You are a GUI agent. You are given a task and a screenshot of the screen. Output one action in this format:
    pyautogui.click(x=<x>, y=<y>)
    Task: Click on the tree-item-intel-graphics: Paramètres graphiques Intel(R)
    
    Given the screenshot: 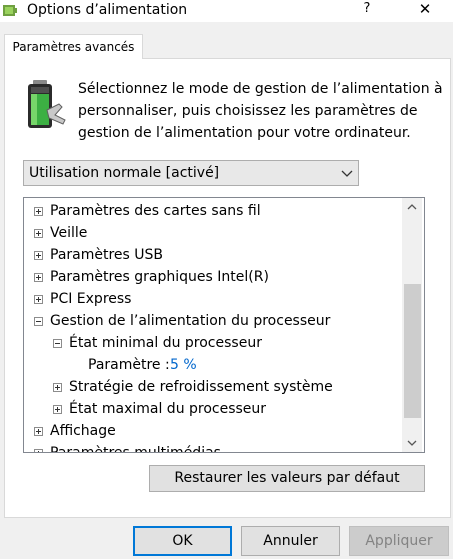 What is the action you would take?
    pyautogui.click(x=214, y=277)
    